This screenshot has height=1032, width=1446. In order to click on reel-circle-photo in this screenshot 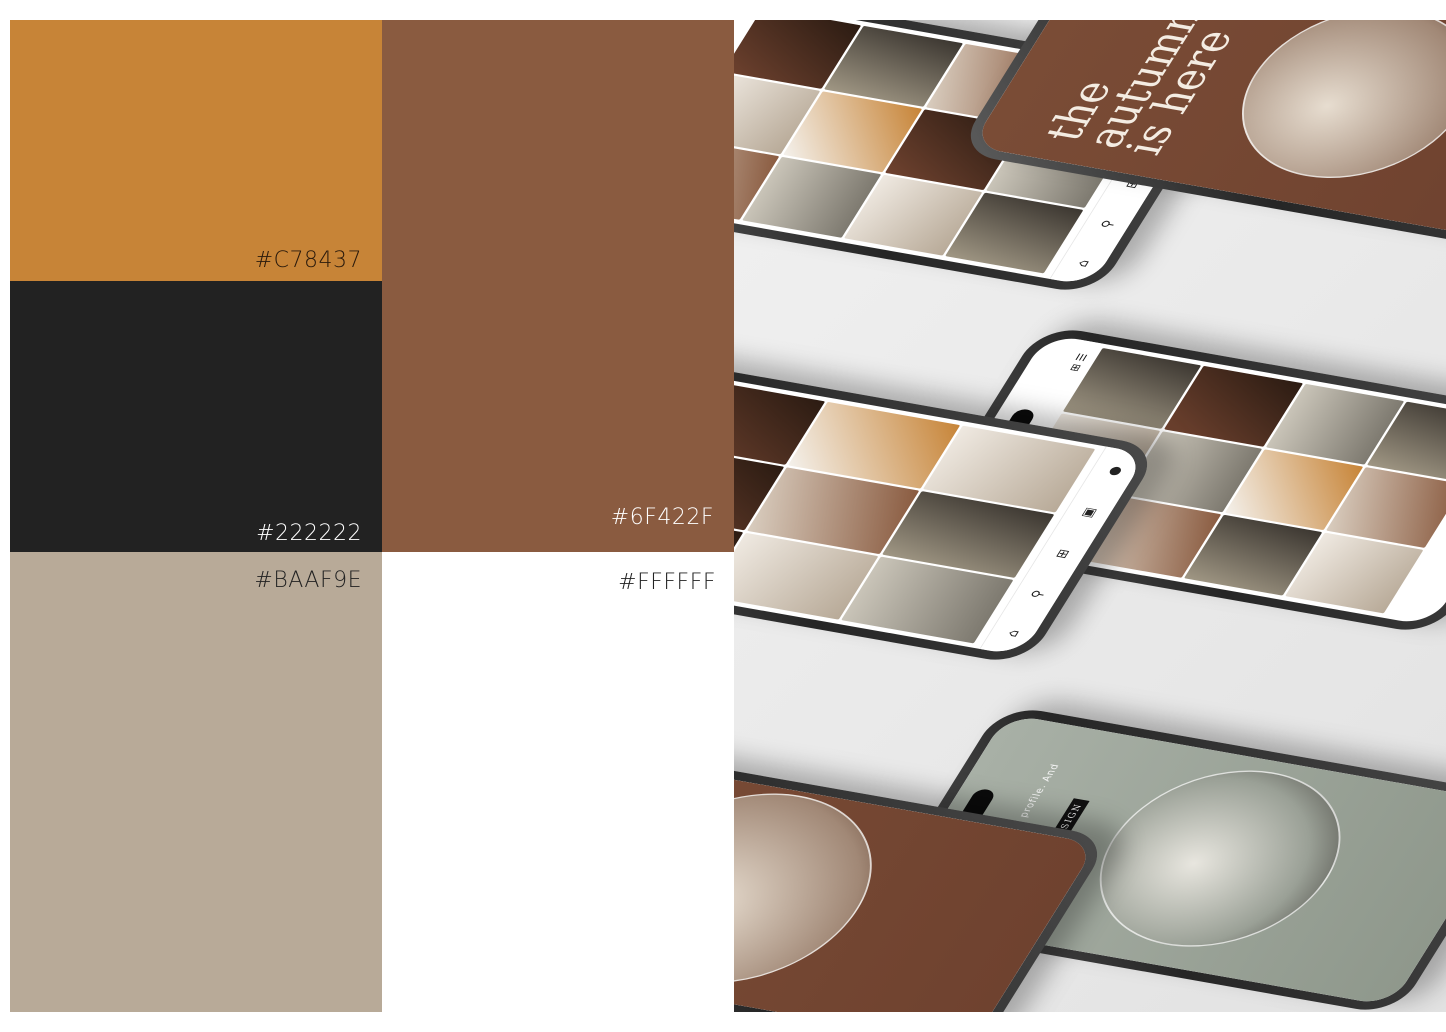, I will do `click(825, 888)`.